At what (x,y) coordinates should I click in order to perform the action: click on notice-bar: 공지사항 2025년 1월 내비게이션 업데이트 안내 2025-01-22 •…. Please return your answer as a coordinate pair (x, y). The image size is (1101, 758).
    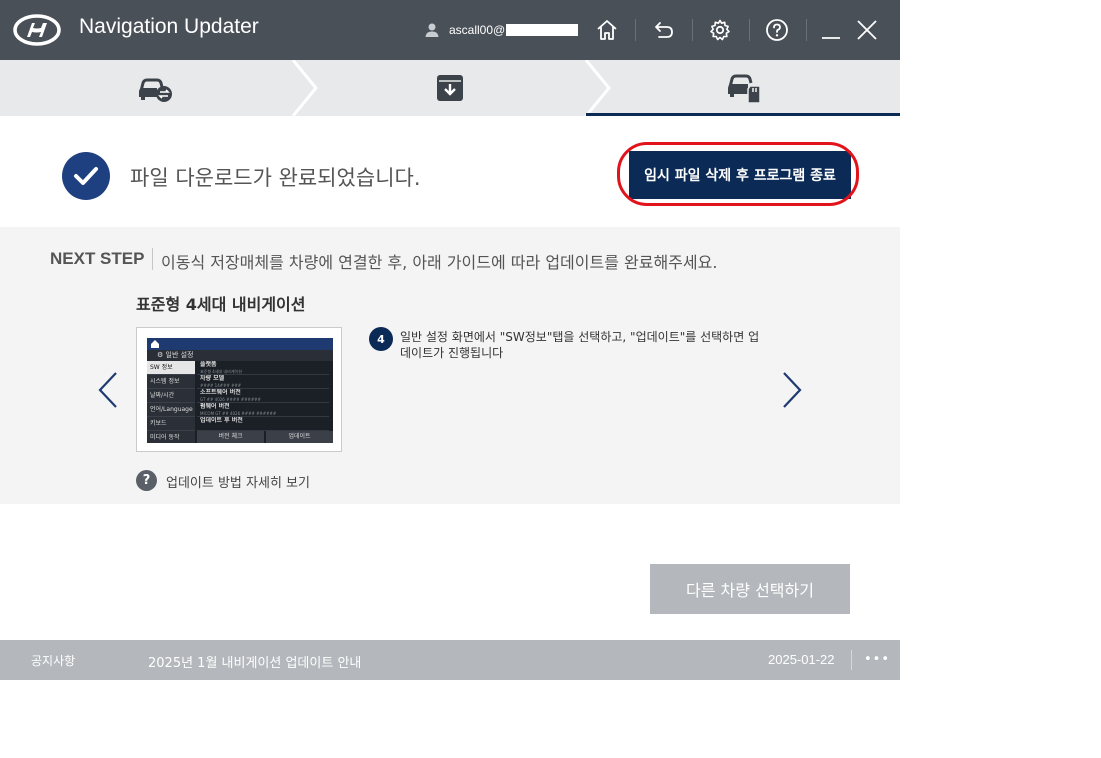
    Looking at the image, I should click on (450, 660).